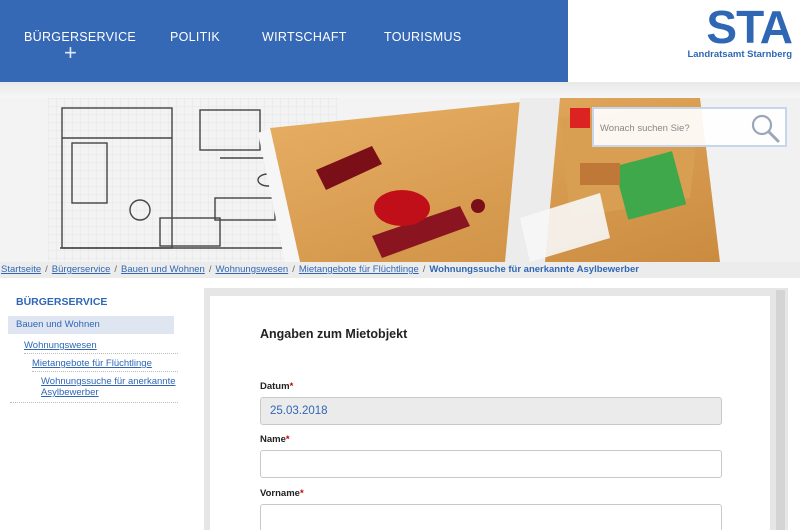  I want to click on sidebar-item-mietangebote: Mietangebote für Flüchtlinge, so click(92, 363).